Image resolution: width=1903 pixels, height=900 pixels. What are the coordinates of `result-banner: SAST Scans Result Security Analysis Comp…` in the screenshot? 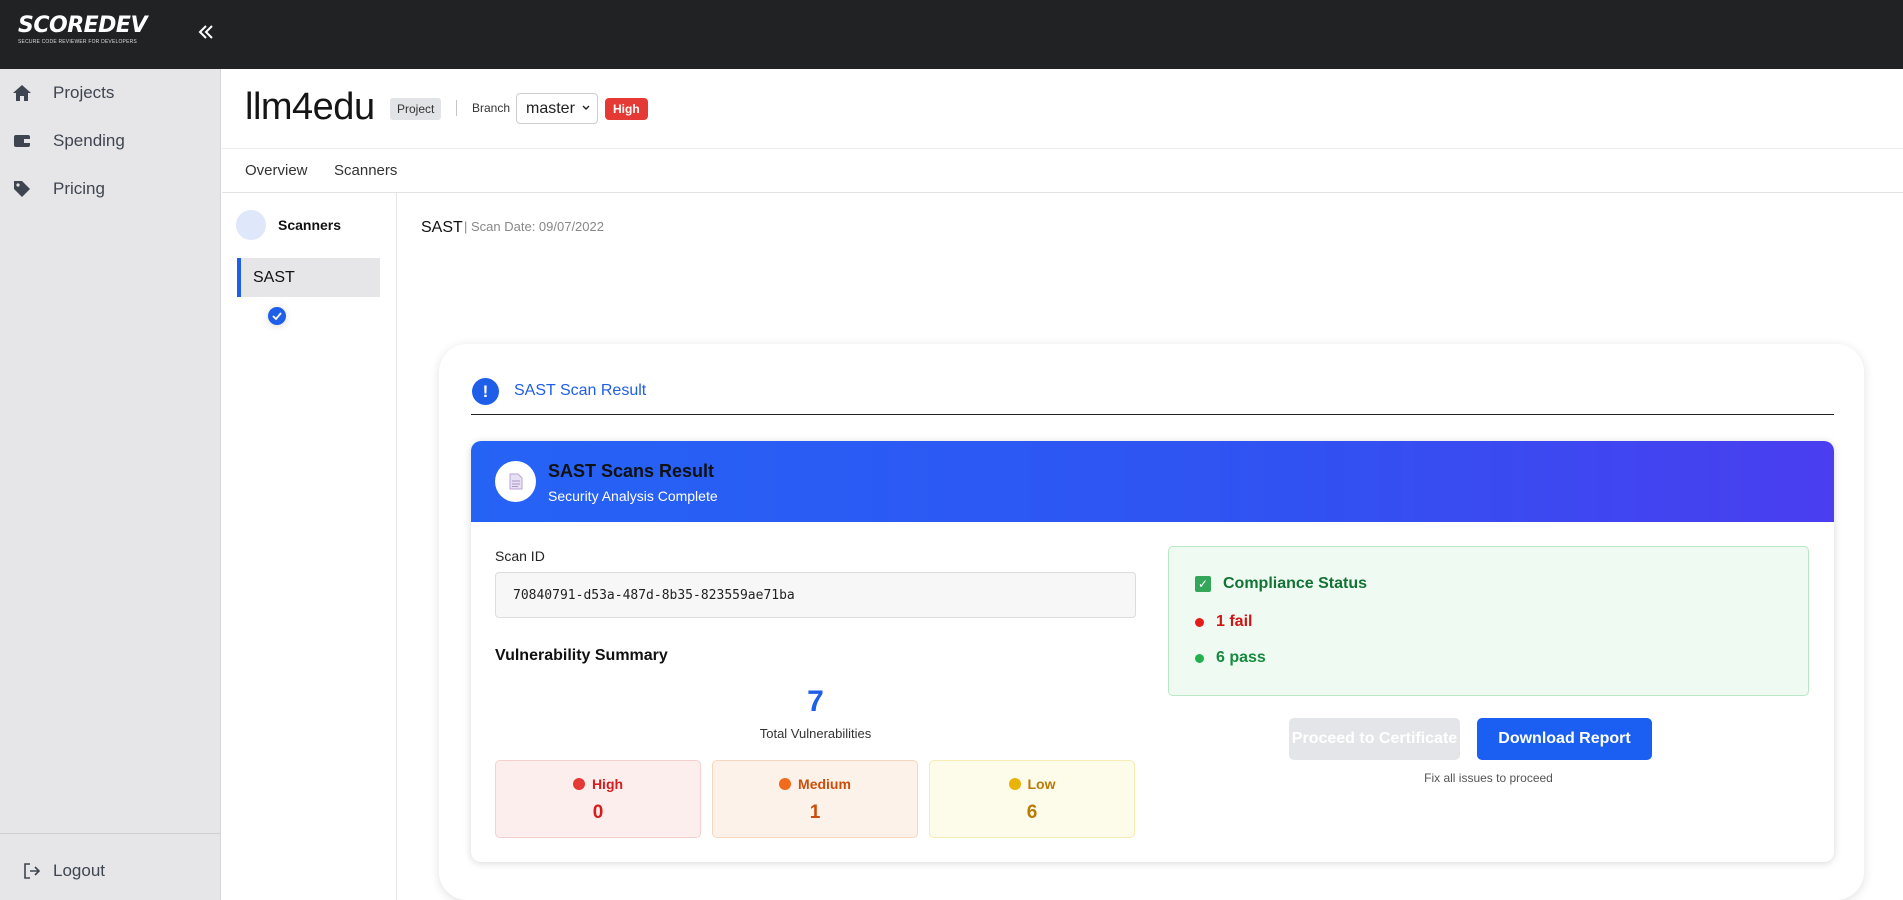 It's located at (1152, 481).